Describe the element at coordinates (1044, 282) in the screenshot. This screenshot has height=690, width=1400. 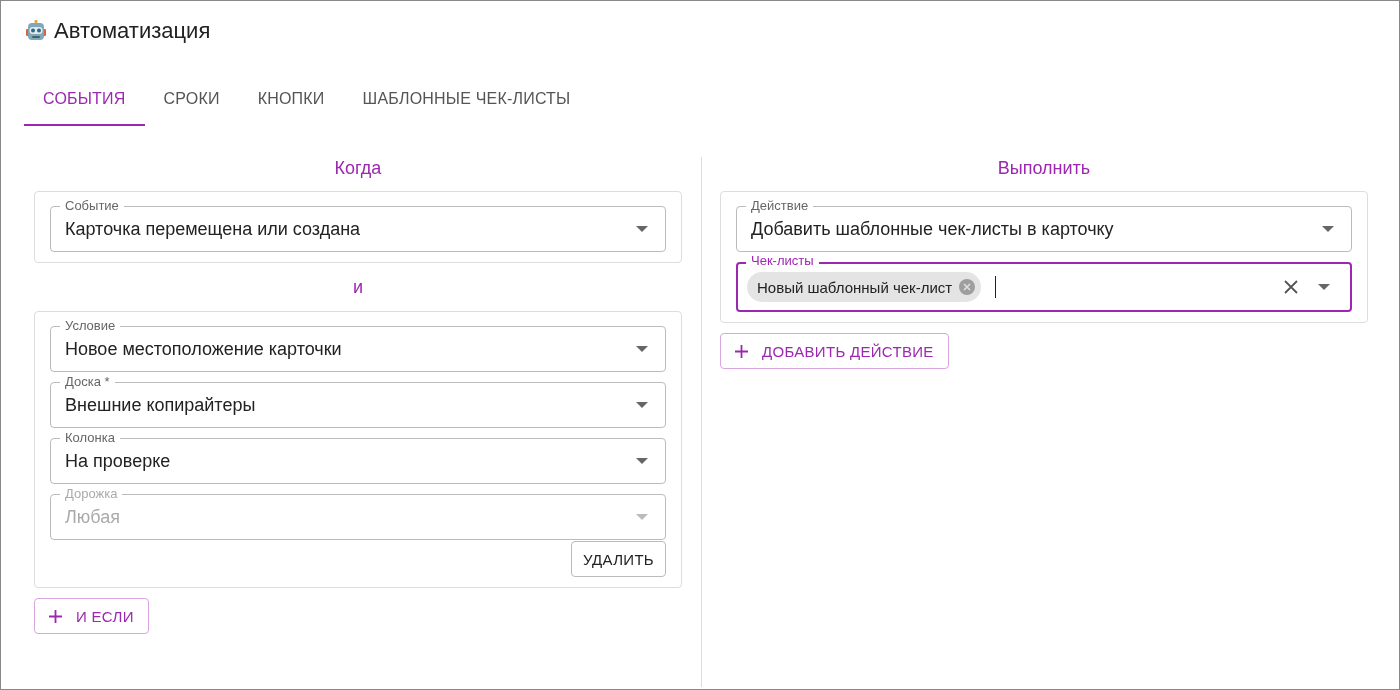
I see `multi-select-field: Чек-листы Новый шаблонный чек-лист` at that location.